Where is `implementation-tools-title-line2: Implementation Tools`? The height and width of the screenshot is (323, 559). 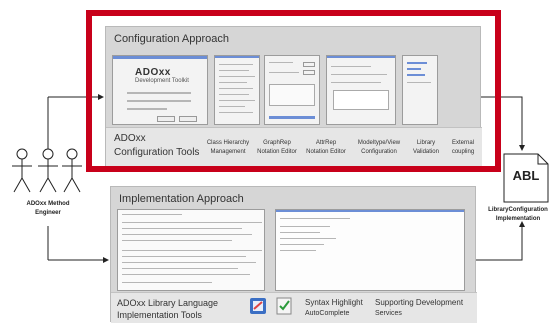 implementation-tools-title-line2: Implementation Tools is located at coordinates (159, 315).